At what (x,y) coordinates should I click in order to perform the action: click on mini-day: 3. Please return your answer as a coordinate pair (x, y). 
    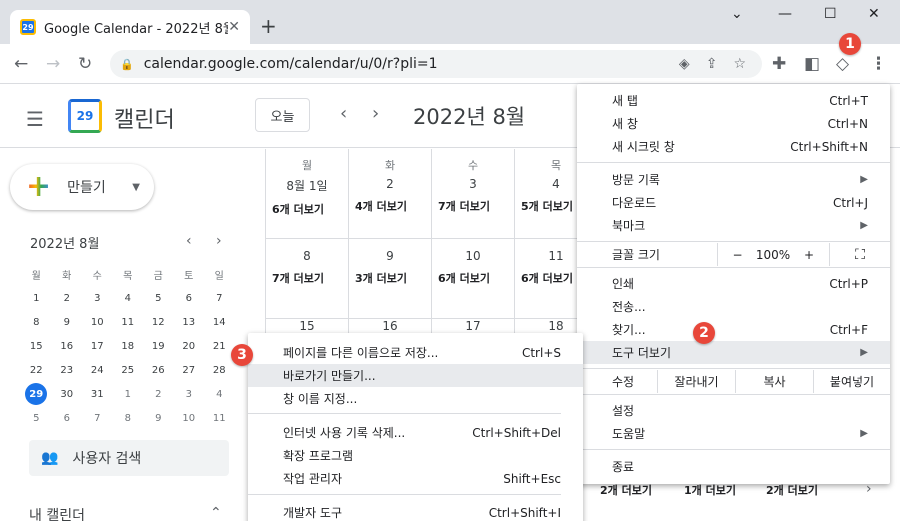
    Looking at the image, I should click on (189, 394).